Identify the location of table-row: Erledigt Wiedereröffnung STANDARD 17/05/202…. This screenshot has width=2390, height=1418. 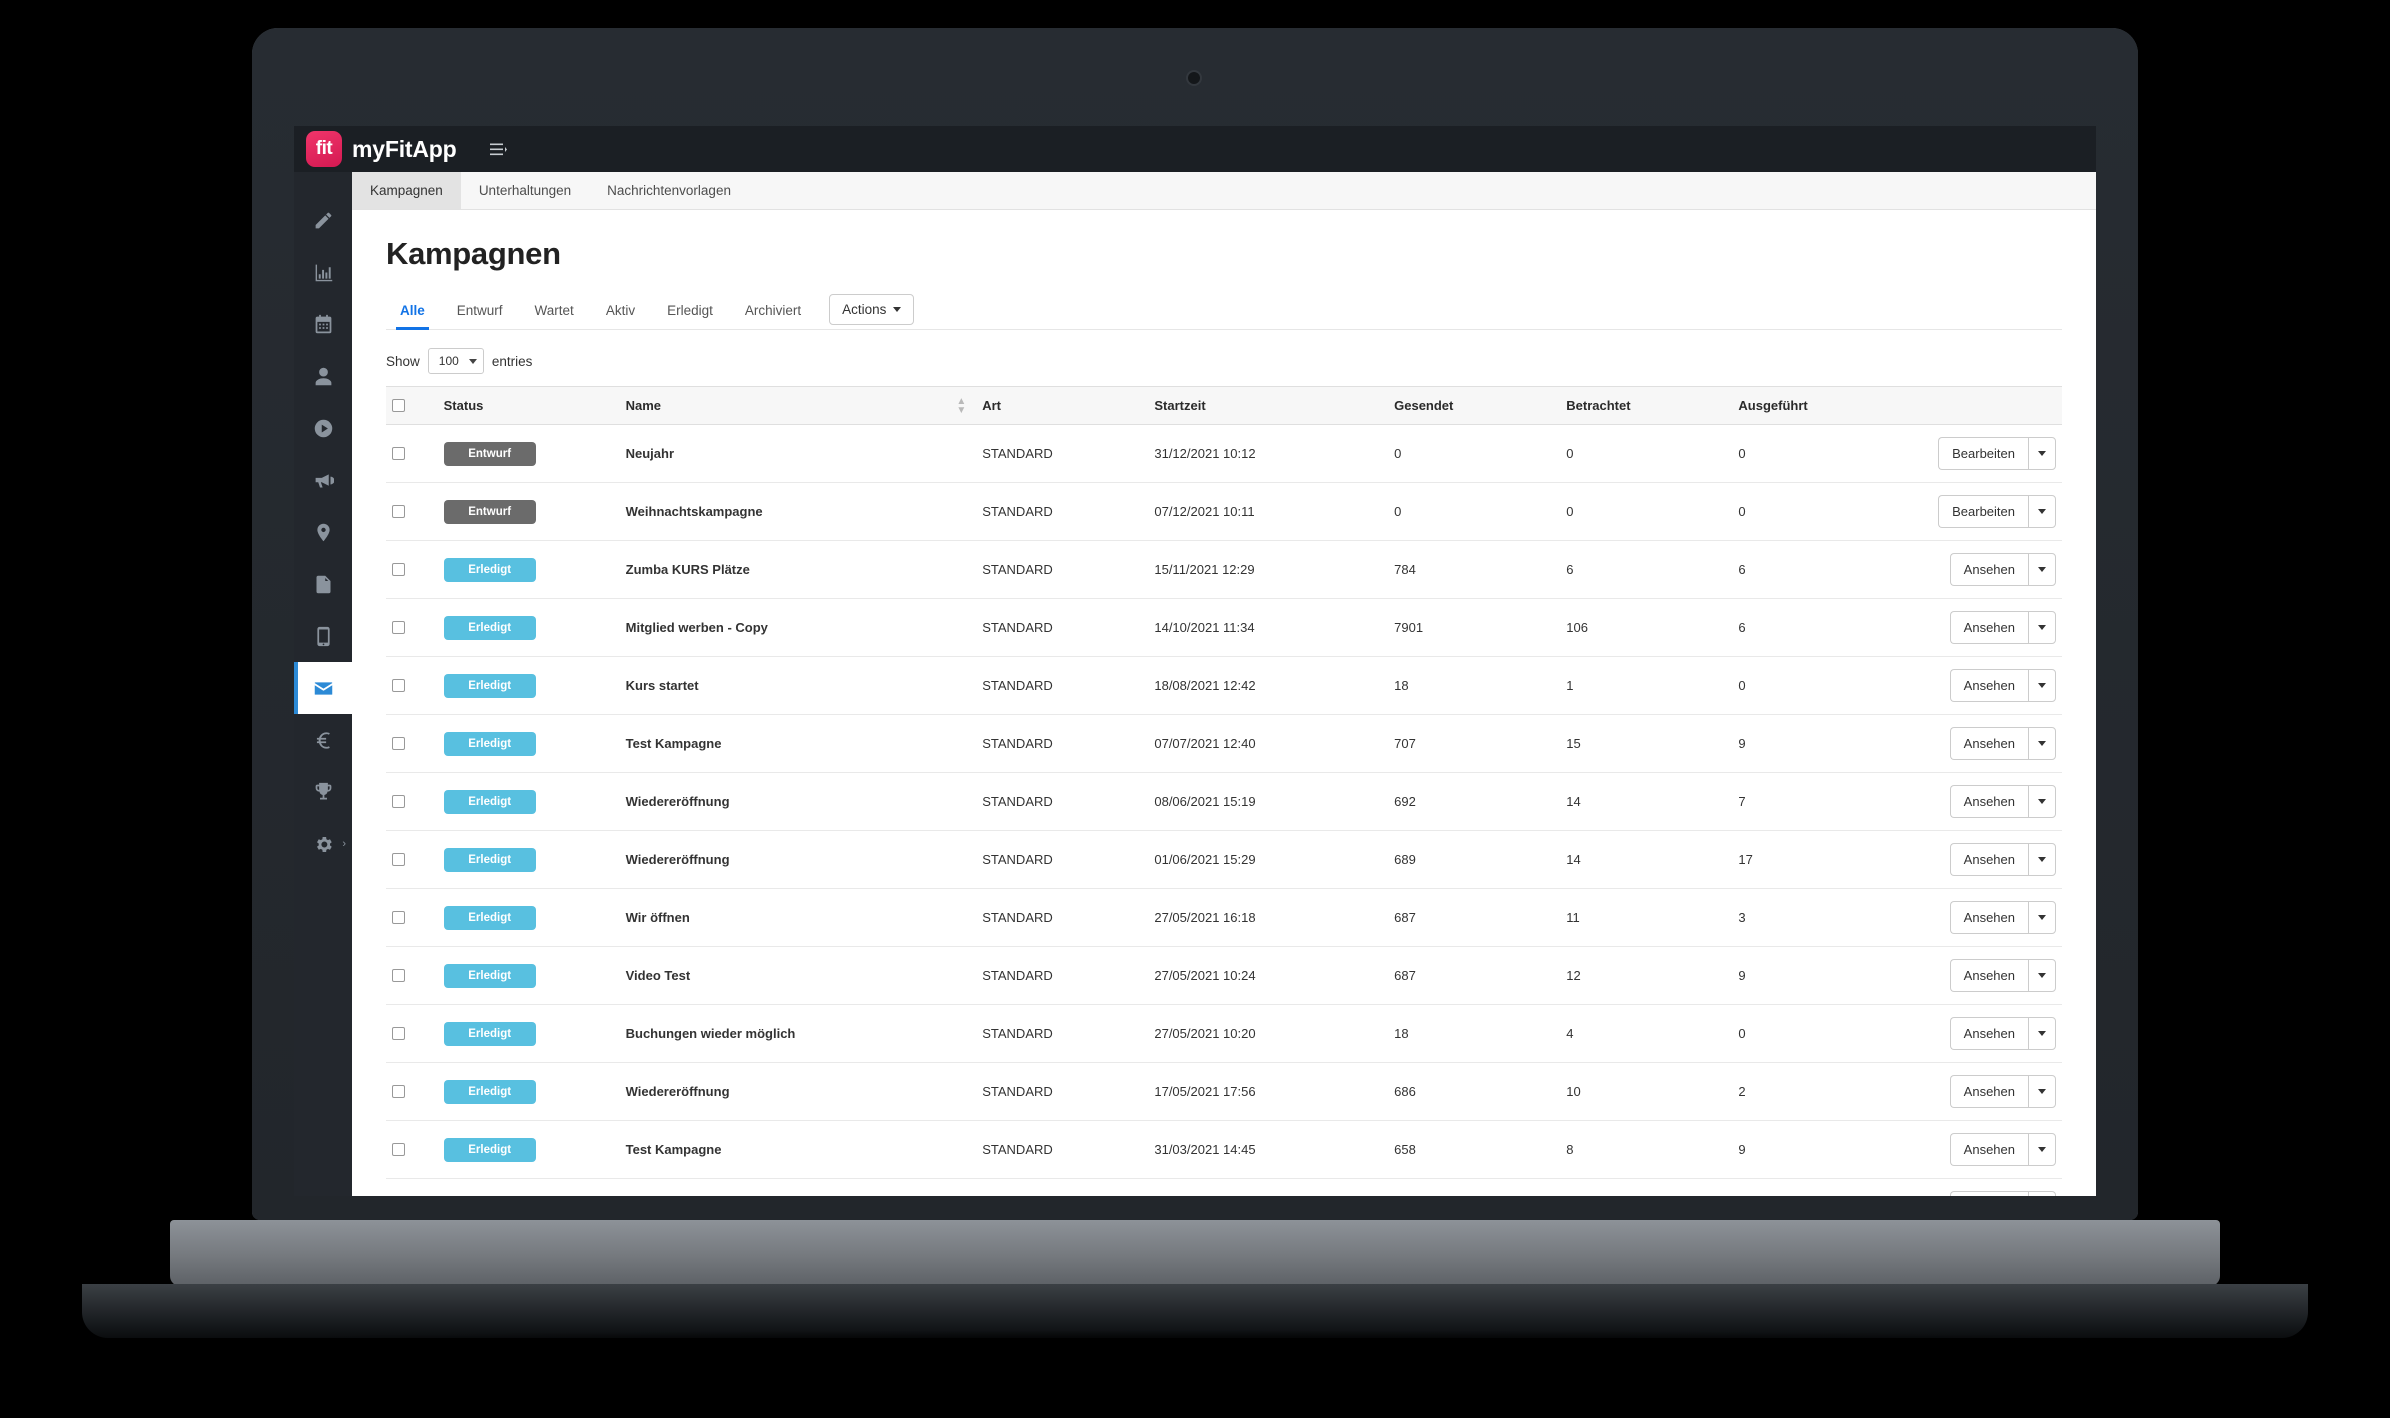
(1224, 1091).